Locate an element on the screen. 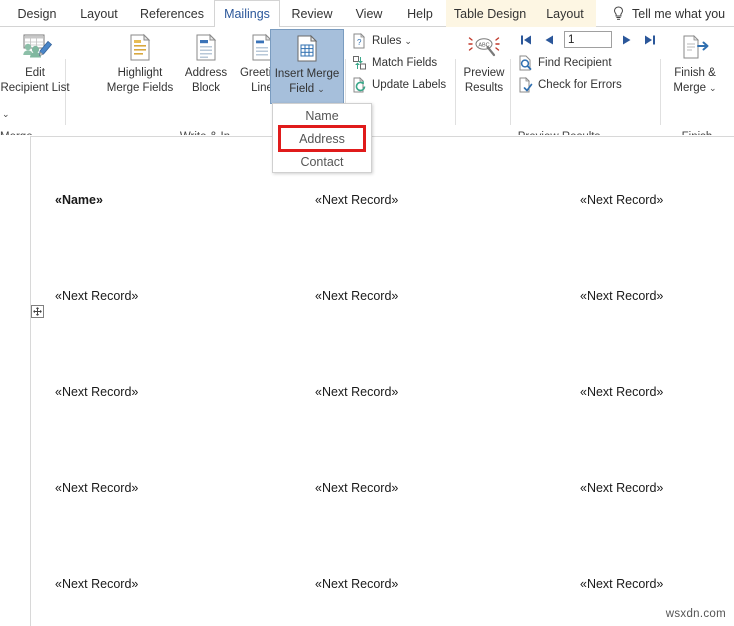  highlight-merge-fields-button: Highlight Merge Fields is located at coordinates (140, 63).